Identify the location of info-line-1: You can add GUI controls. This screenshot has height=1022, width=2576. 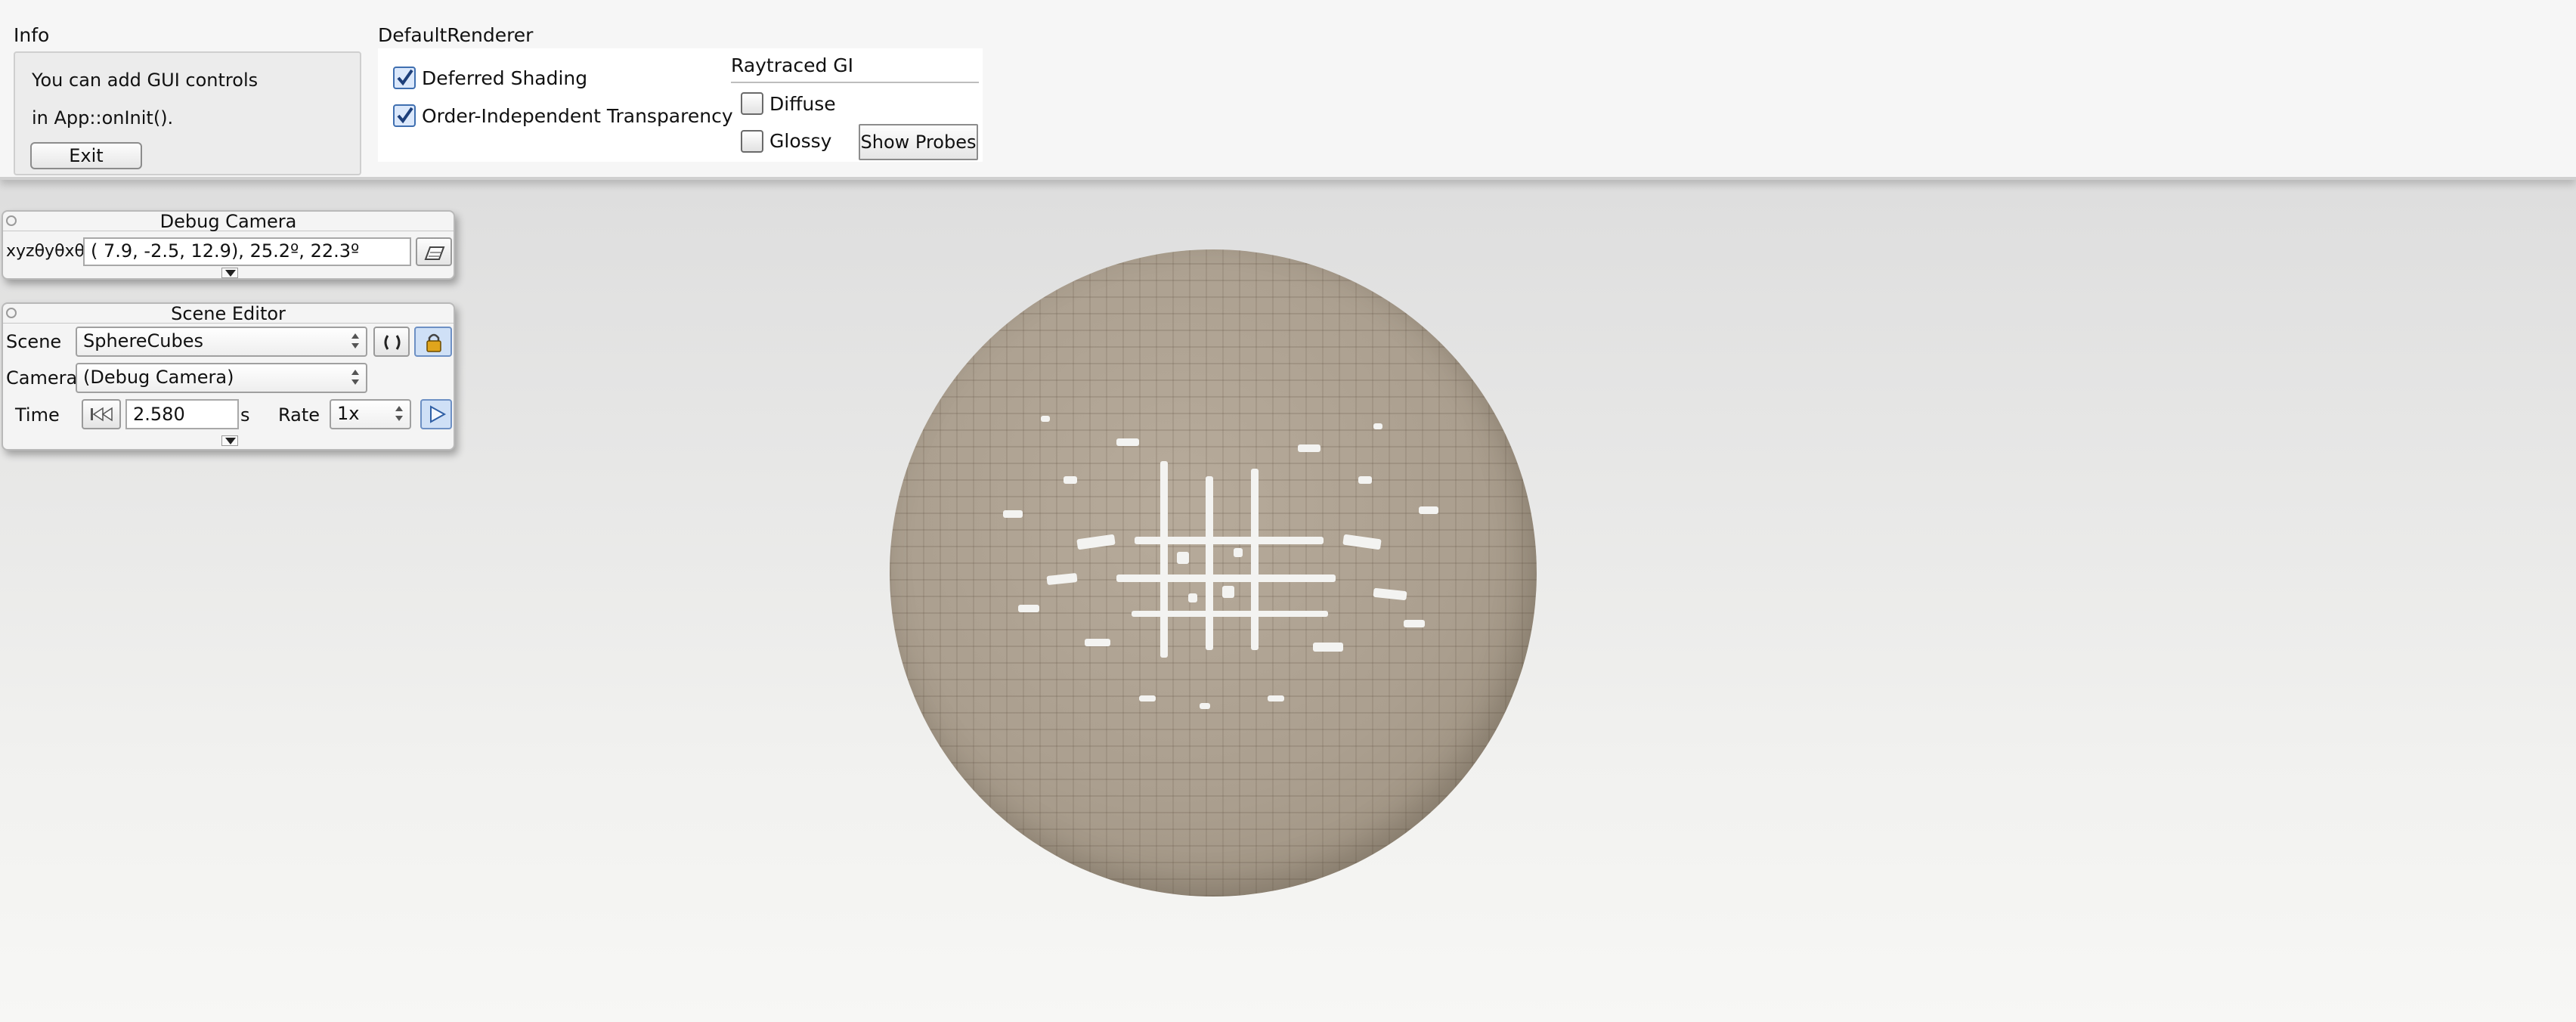
(145, 80).